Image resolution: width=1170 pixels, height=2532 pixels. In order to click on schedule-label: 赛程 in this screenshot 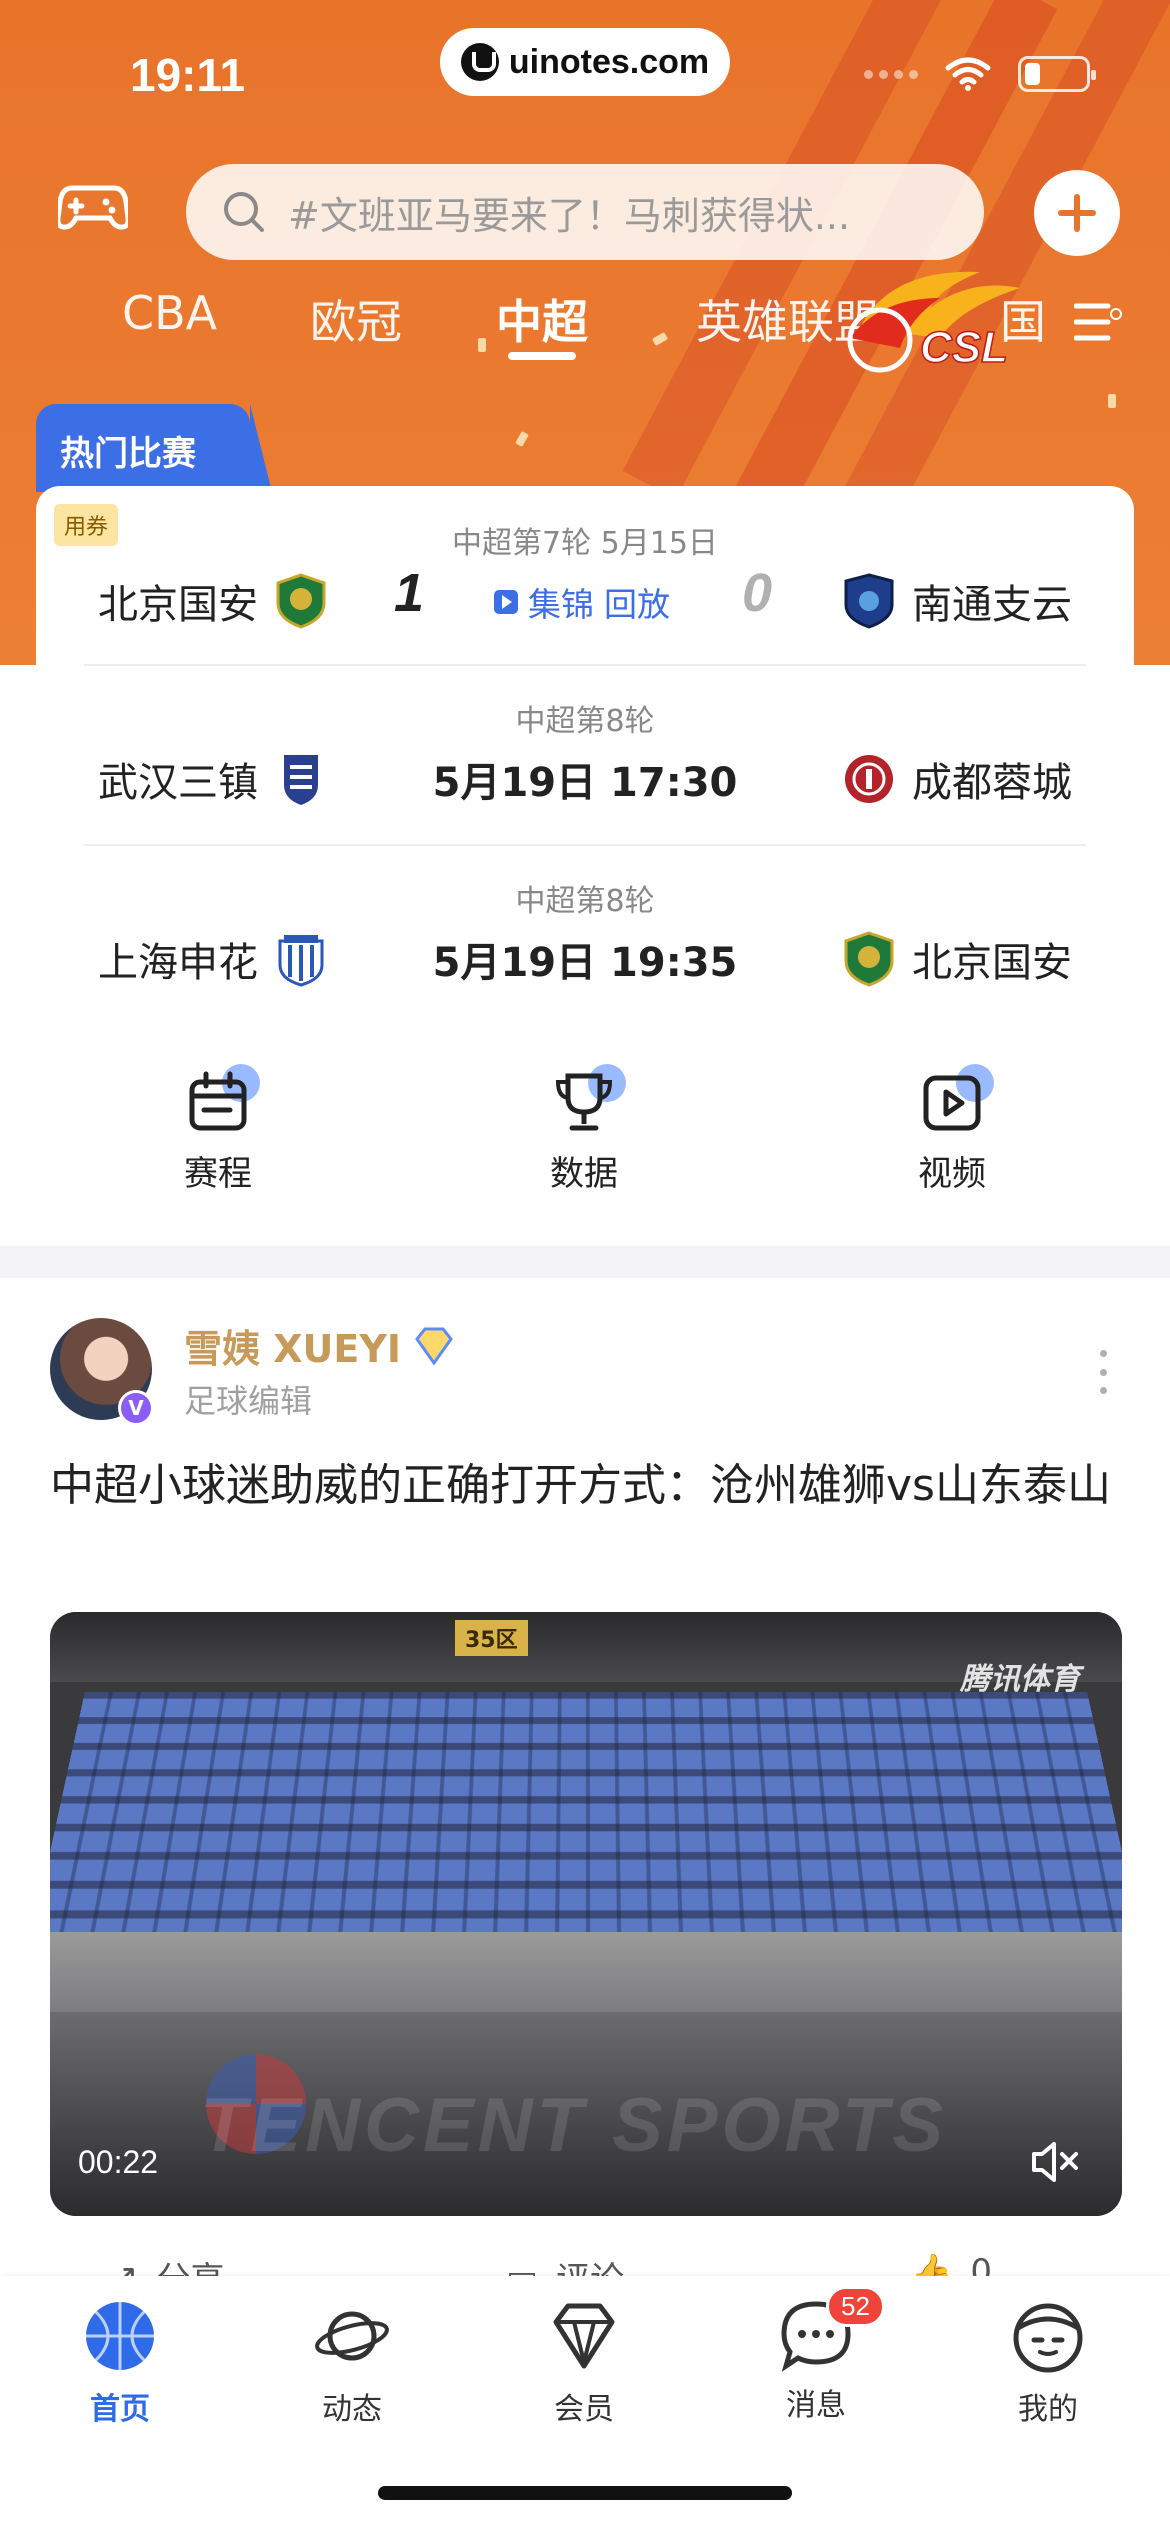, I will do `click(218, 1170)`.